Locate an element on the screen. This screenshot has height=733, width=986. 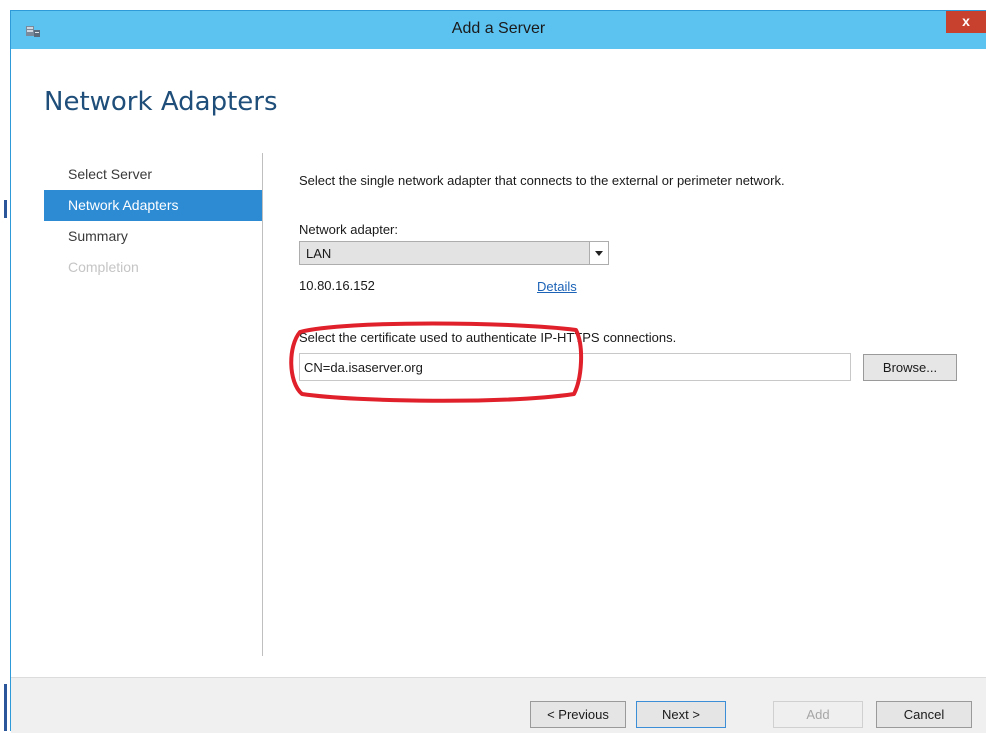
next-button: Next > is located at coordinates (681, 714).